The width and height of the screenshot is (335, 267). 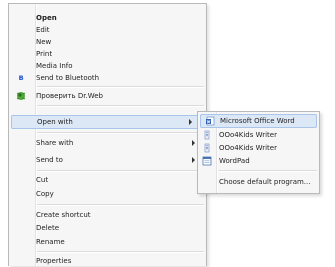 I want to click on menu-item-label: Print, so click(x=44, y=54).